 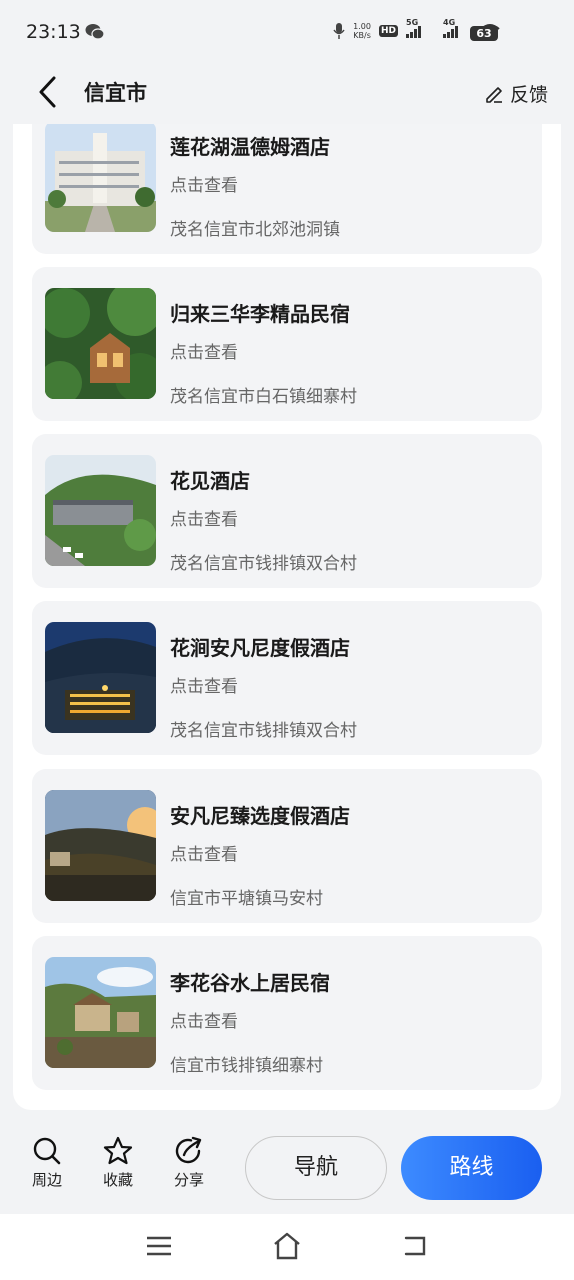 What do you see at coordinates (188, 1180) in the screenshot?
I see `share-label: 分享` at bounding box center [188, 1180].